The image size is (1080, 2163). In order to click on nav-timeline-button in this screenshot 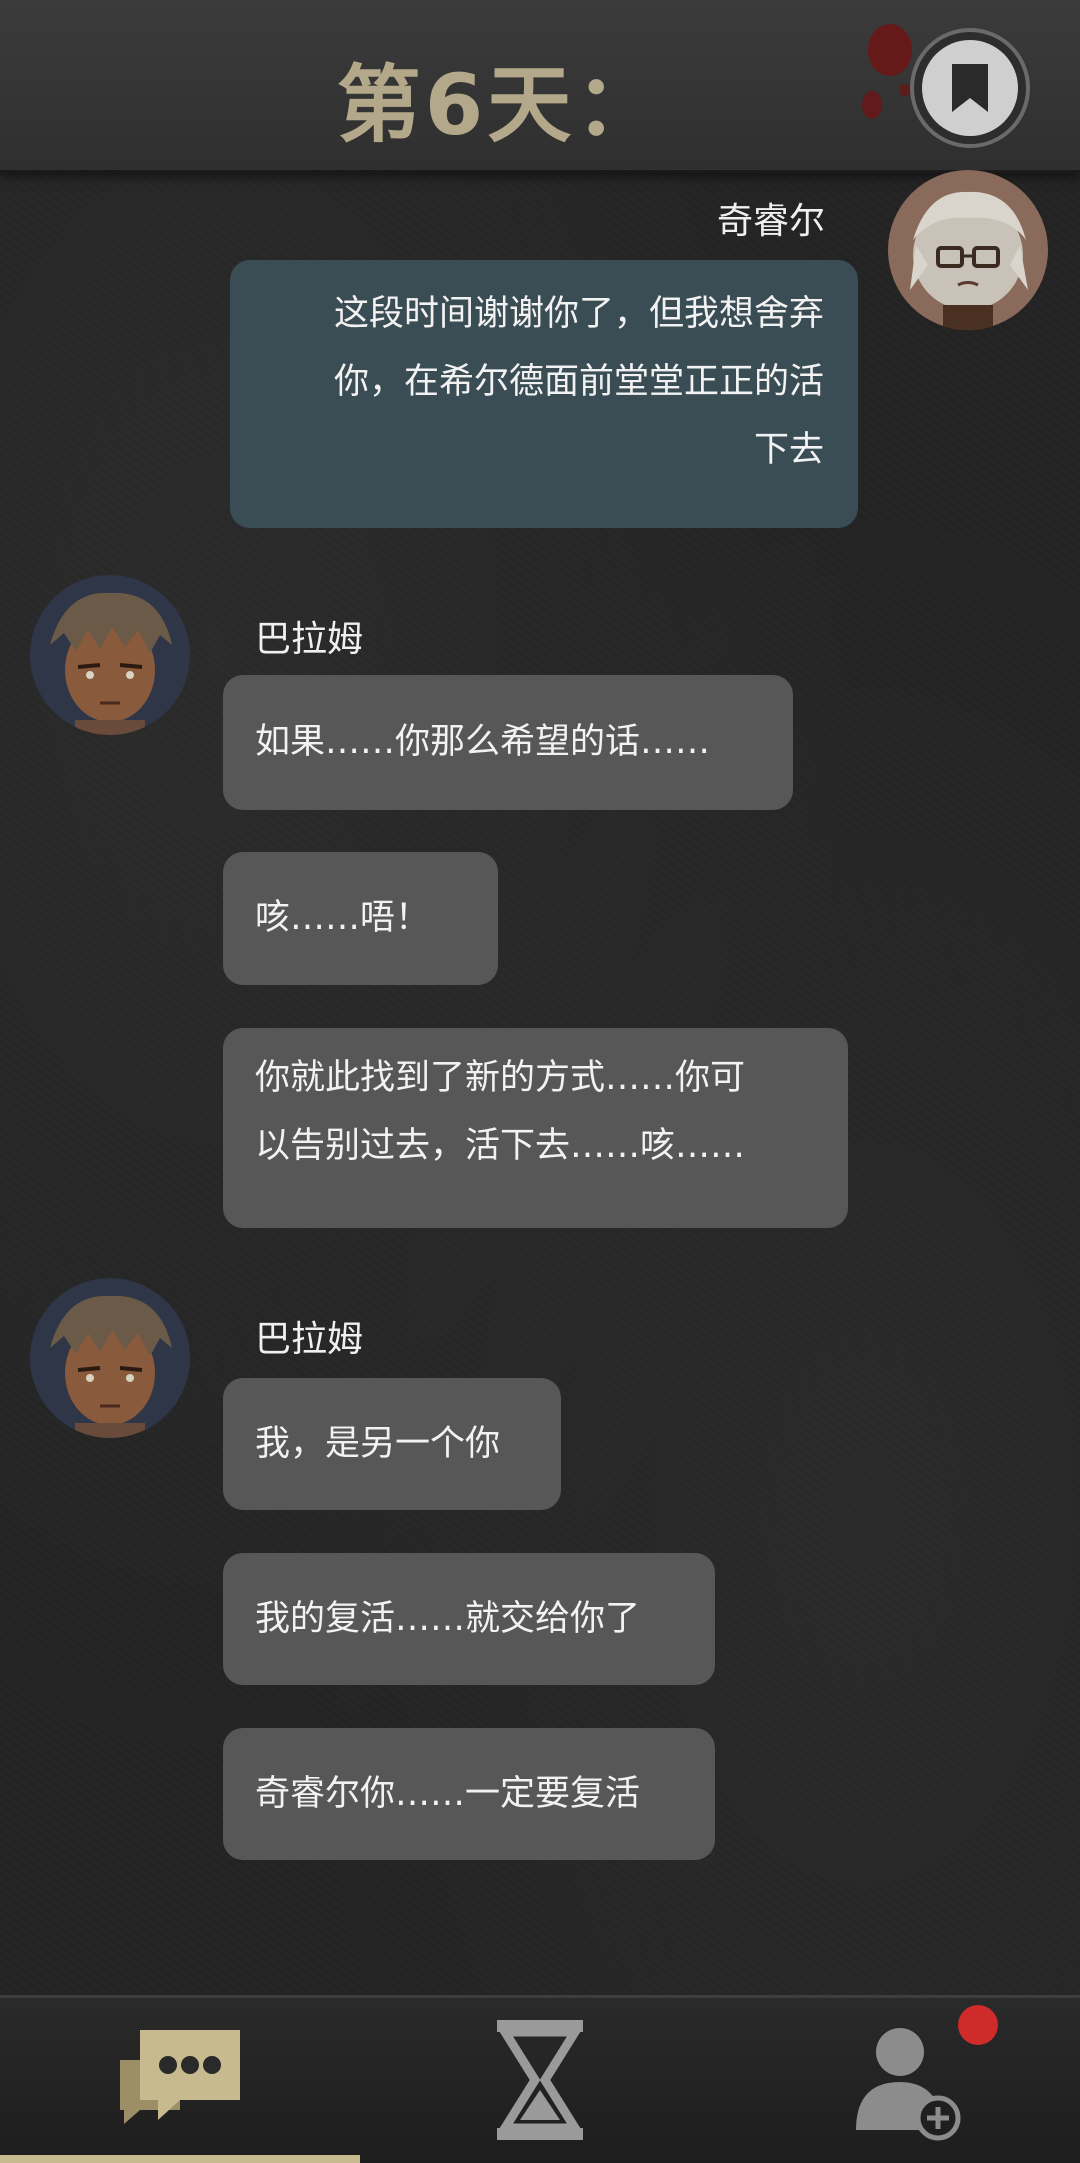, I will do `click(540, 2080)`.